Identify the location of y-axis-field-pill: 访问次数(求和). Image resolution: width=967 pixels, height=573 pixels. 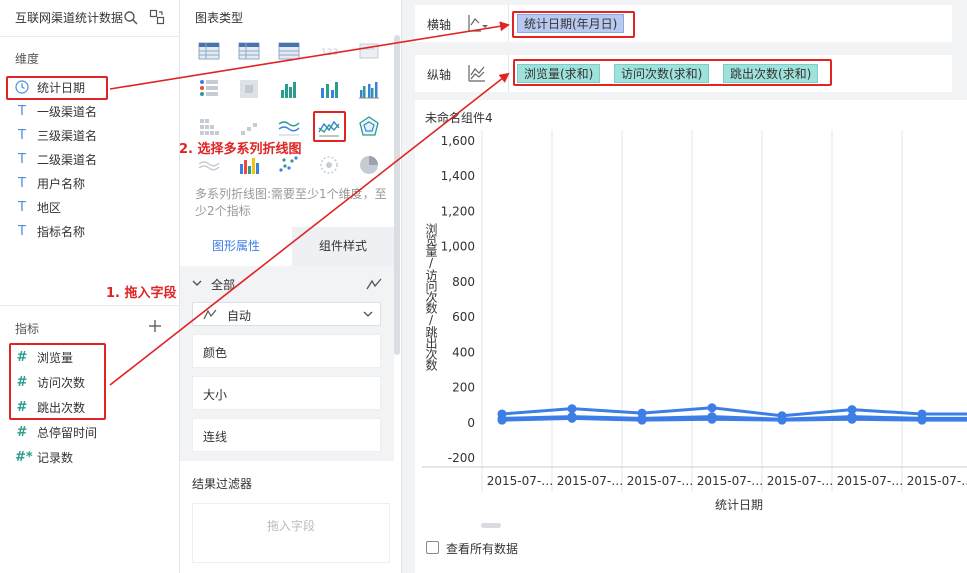
(662, 73).